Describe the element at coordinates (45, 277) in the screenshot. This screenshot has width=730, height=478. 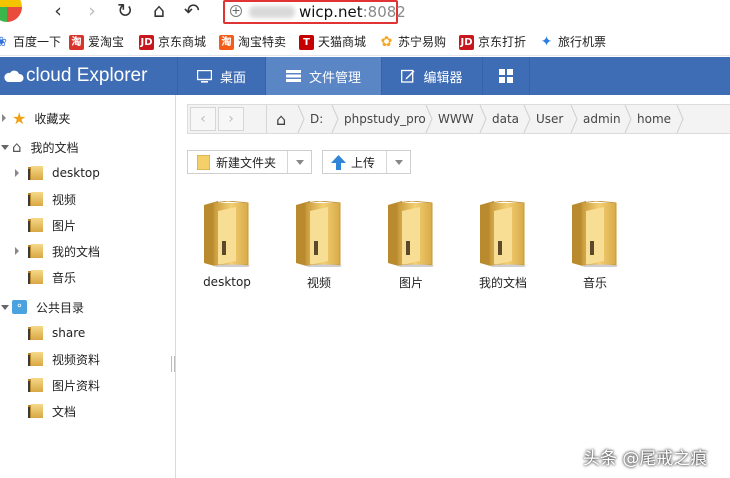
I see `tree-item-music: 音乐` at that location.